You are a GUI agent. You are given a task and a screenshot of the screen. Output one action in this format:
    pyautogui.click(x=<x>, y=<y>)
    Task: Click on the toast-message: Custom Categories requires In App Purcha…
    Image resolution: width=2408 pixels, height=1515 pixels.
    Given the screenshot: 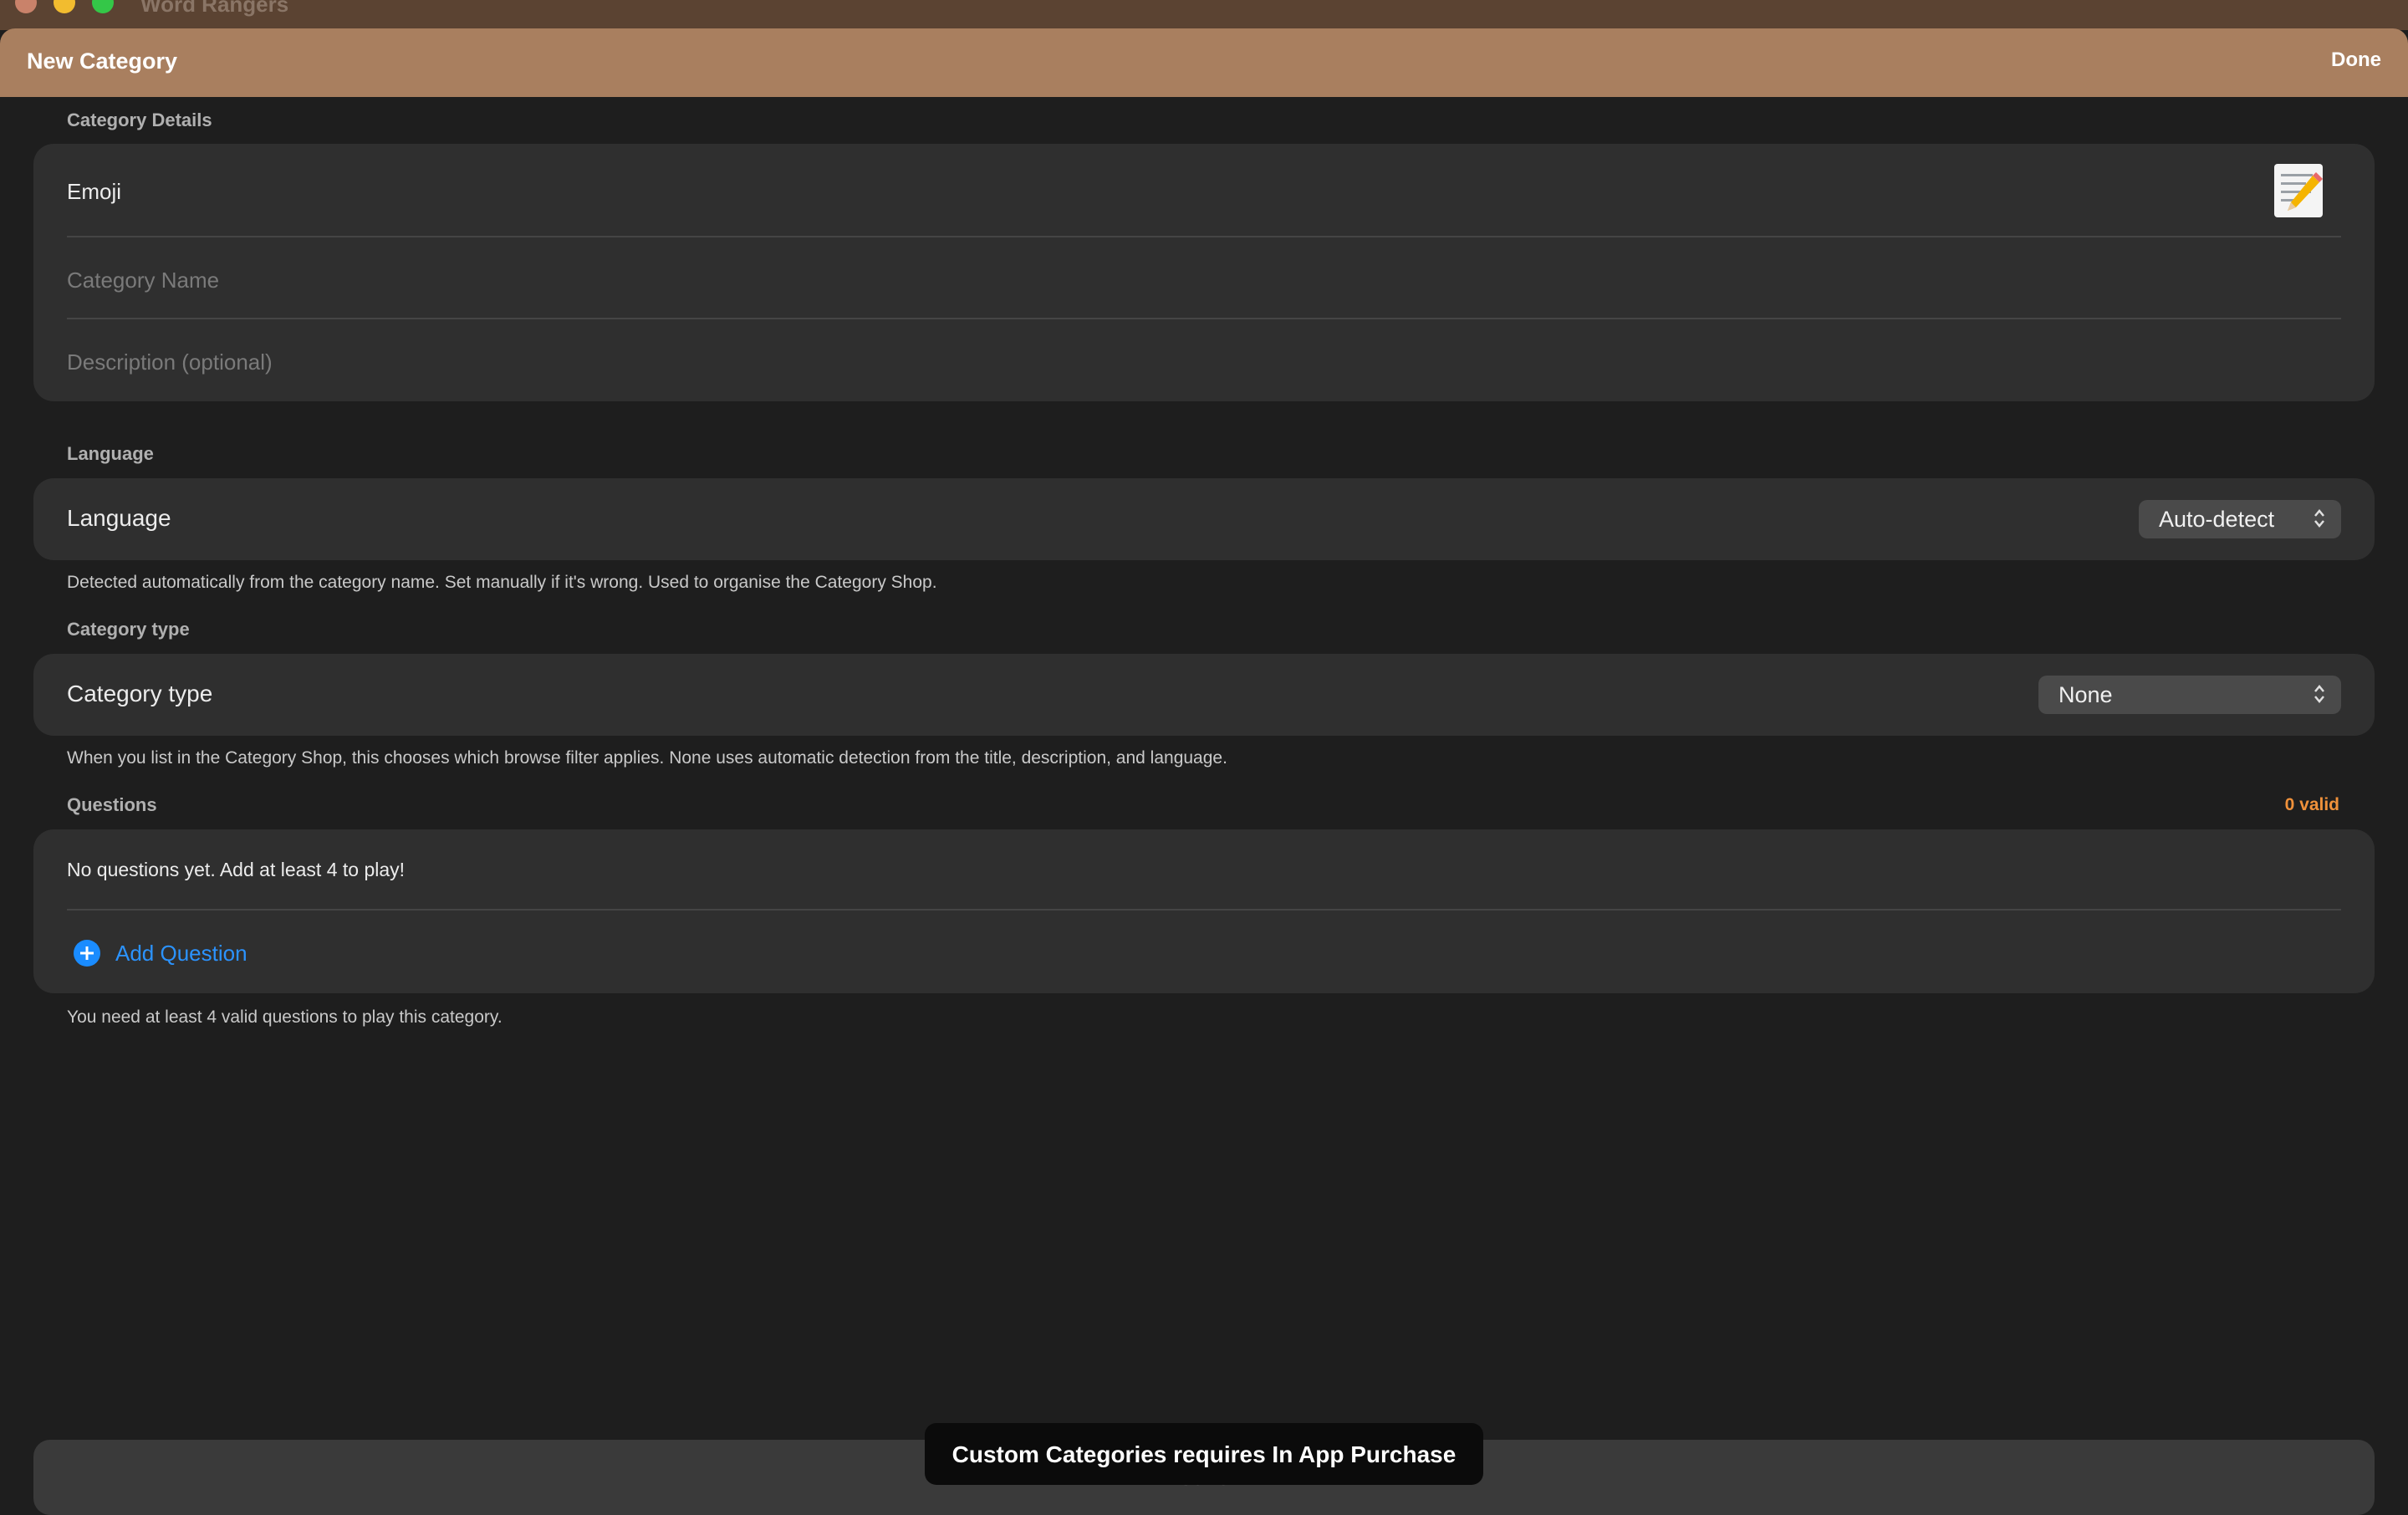 What is the action you would take?
    pyautogui.click(x=1204, y=1454)
    